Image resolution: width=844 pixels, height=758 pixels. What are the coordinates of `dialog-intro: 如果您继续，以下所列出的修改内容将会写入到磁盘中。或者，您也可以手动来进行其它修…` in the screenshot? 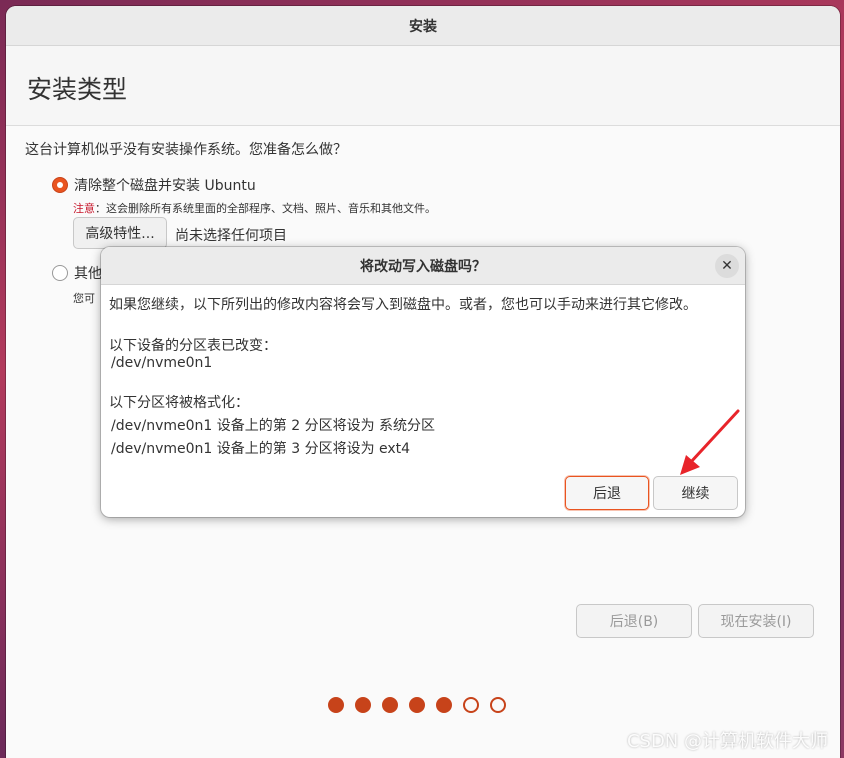 It's located at (403, 305).